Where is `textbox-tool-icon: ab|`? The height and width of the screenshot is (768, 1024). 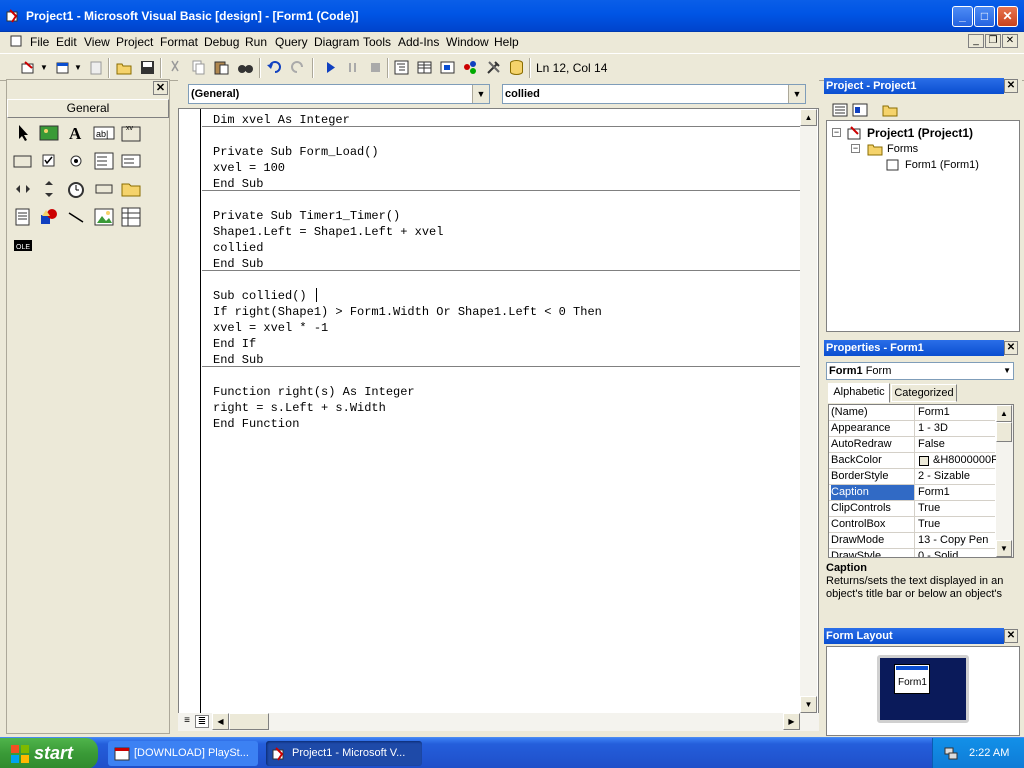
textbox-tool-icon: ab| is located at coordinates (104, 133).